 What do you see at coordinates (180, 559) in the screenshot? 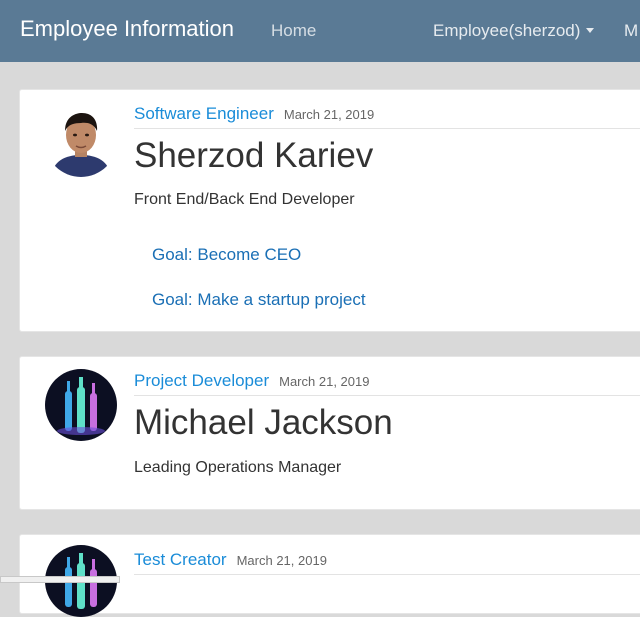
I see `role-link: Test Creator` at bounding box center [180, 559].